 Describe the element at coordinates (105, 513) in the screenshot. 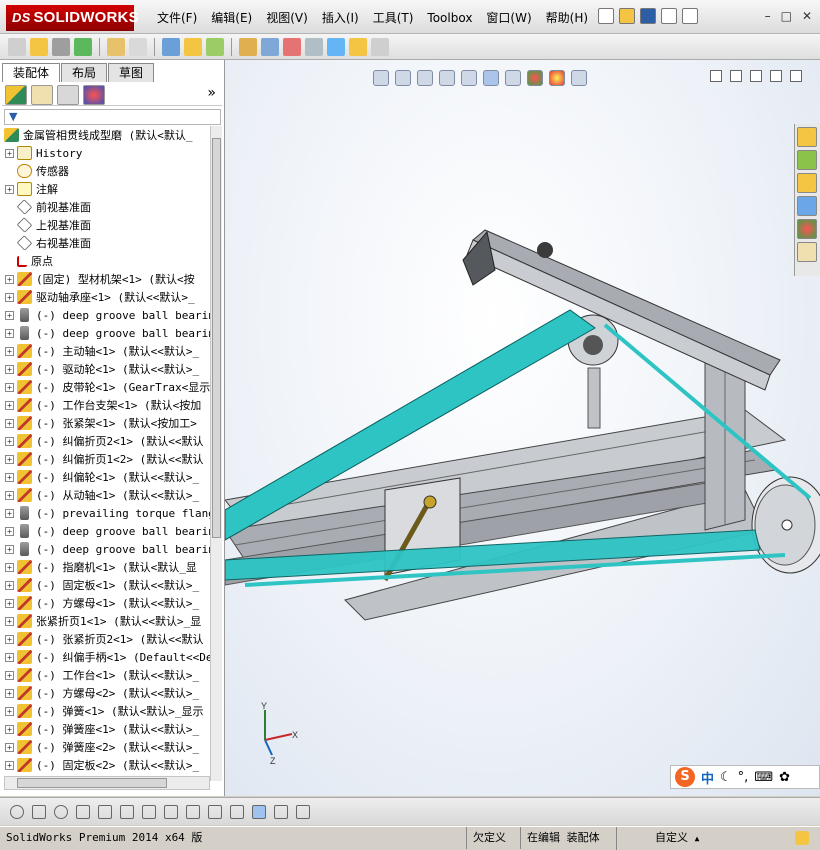

I see `tree-item: + (-) prevailing torque flange` at that location.